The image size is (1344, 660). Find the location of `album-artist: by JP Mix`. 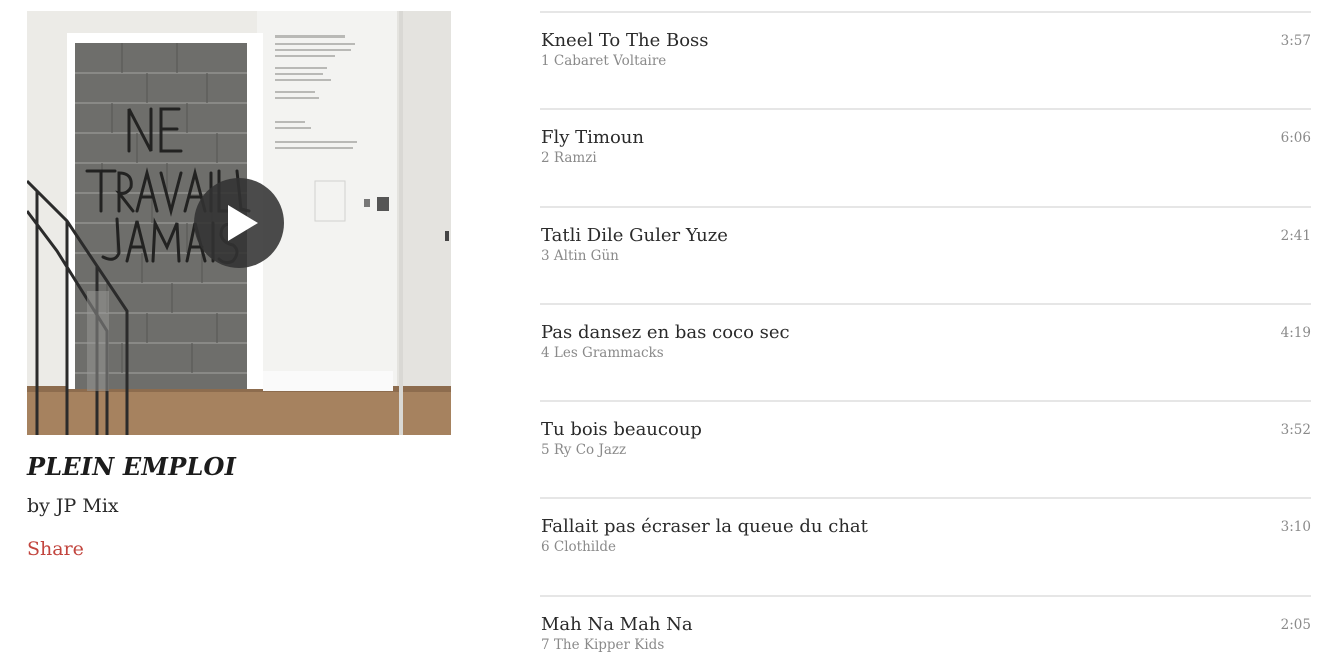

album-artist: by JP Mix is located at coordinates (73, 506).